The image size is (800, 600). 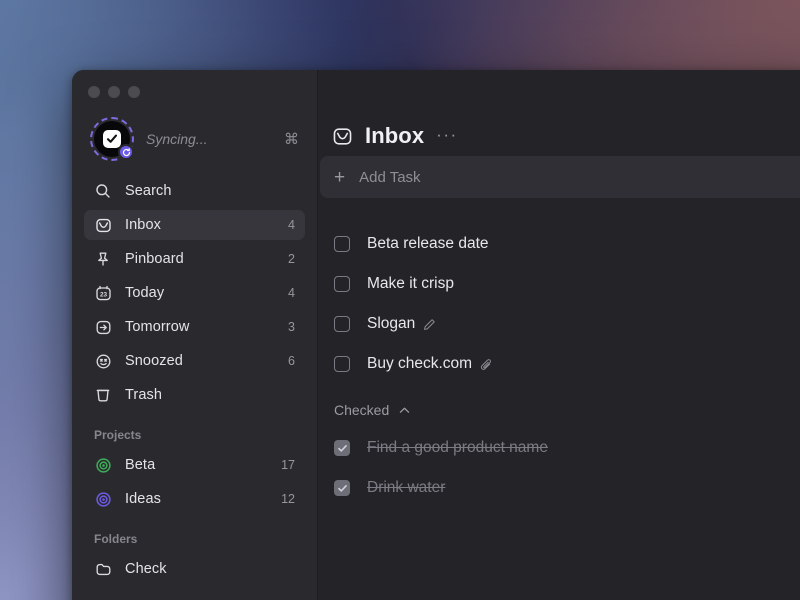 What do you see at coordinates (340, 177) in the screenshot?
I see `plus-icon: +` at bounding box center [340, 177].